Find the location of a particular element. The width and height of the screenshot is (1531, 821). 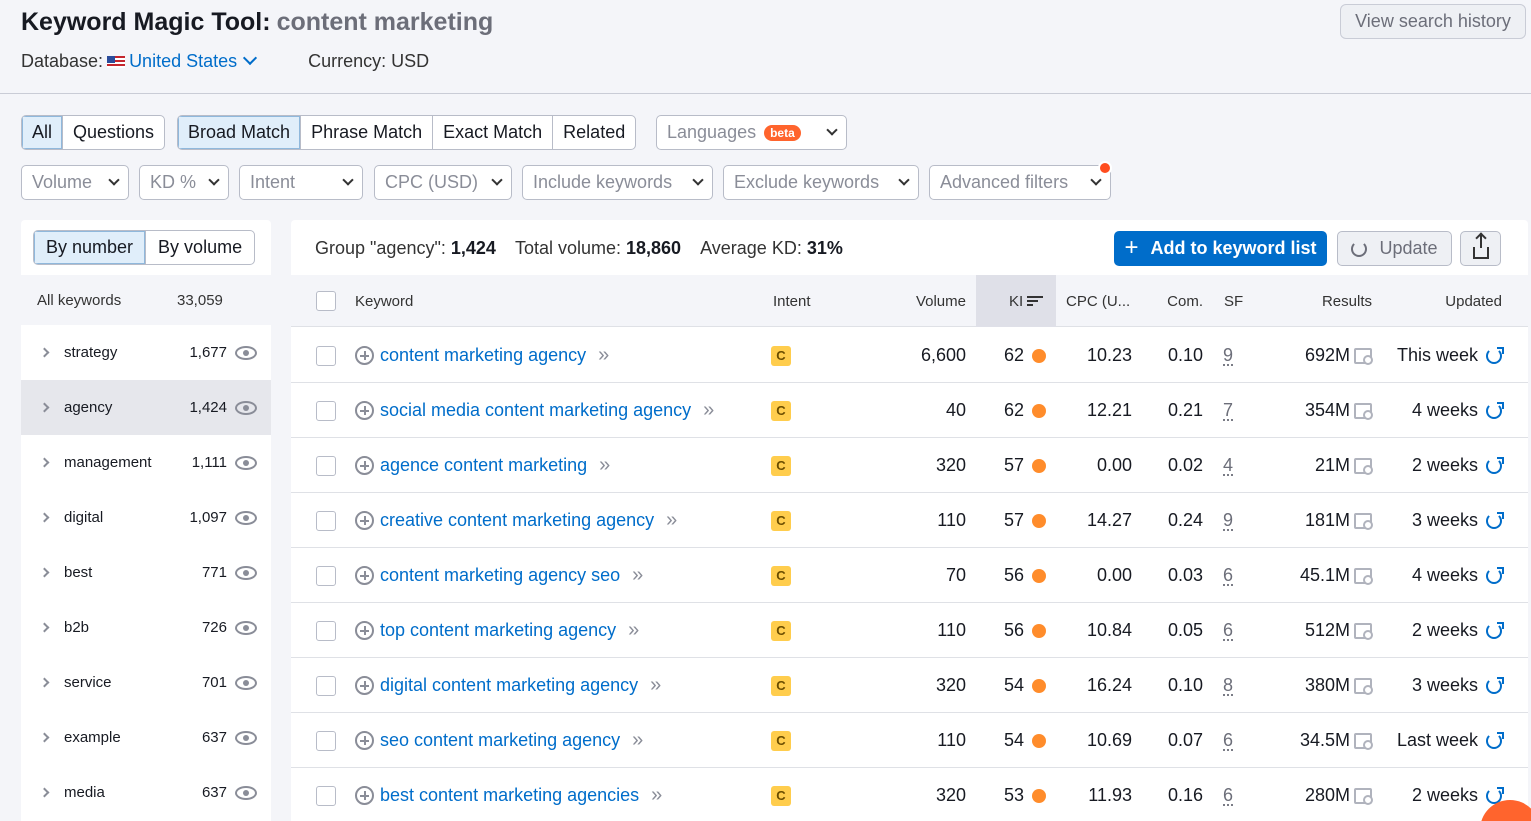

col-keyword: Keyword is located at coordinates (384, 301).